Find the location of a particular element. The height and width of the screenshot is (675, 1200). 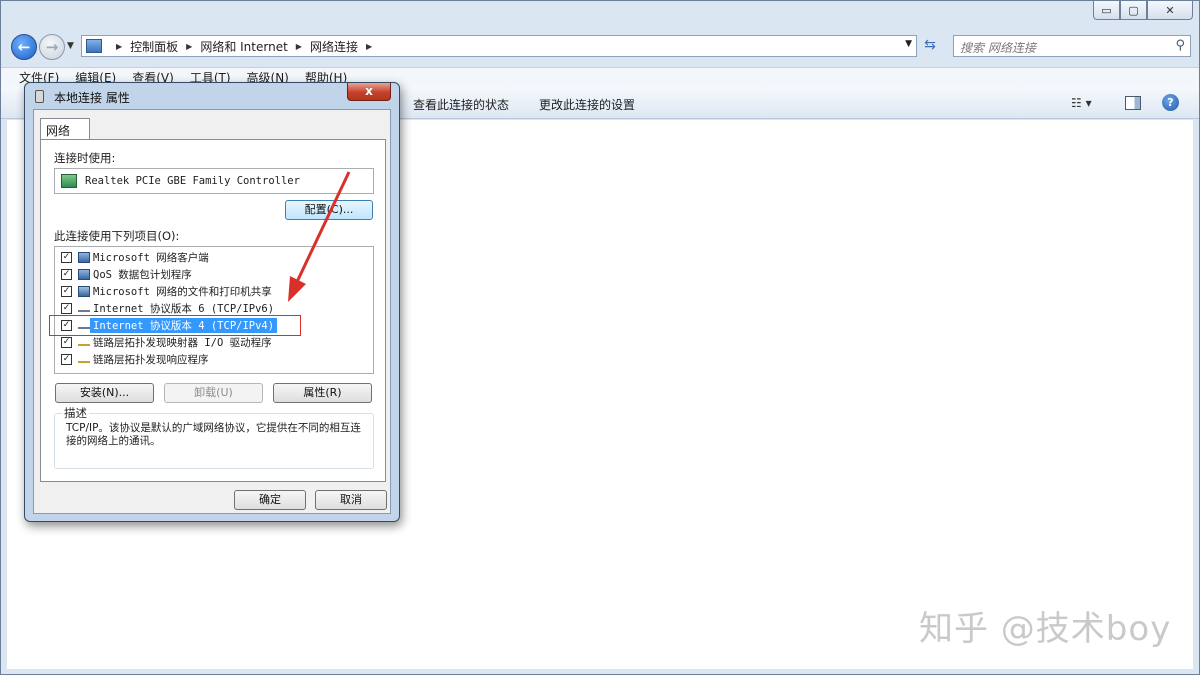

control-panel-icon is located at coordinates (94, 46).